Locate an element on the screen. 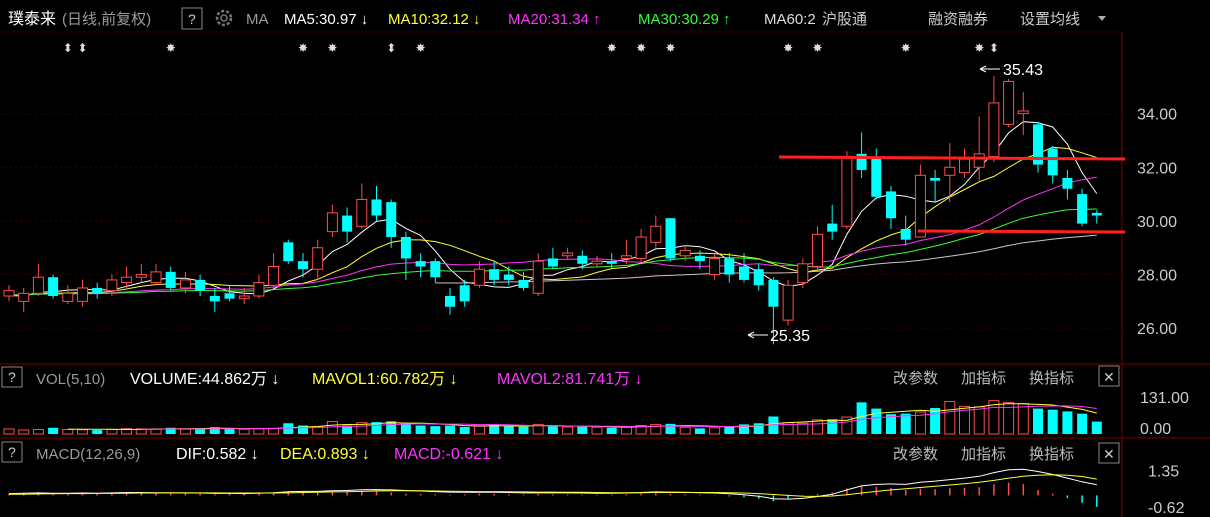 The image size is (1210, 517). macd-axis: 1.35 -0.62 is located at coordinates (1166, 490).